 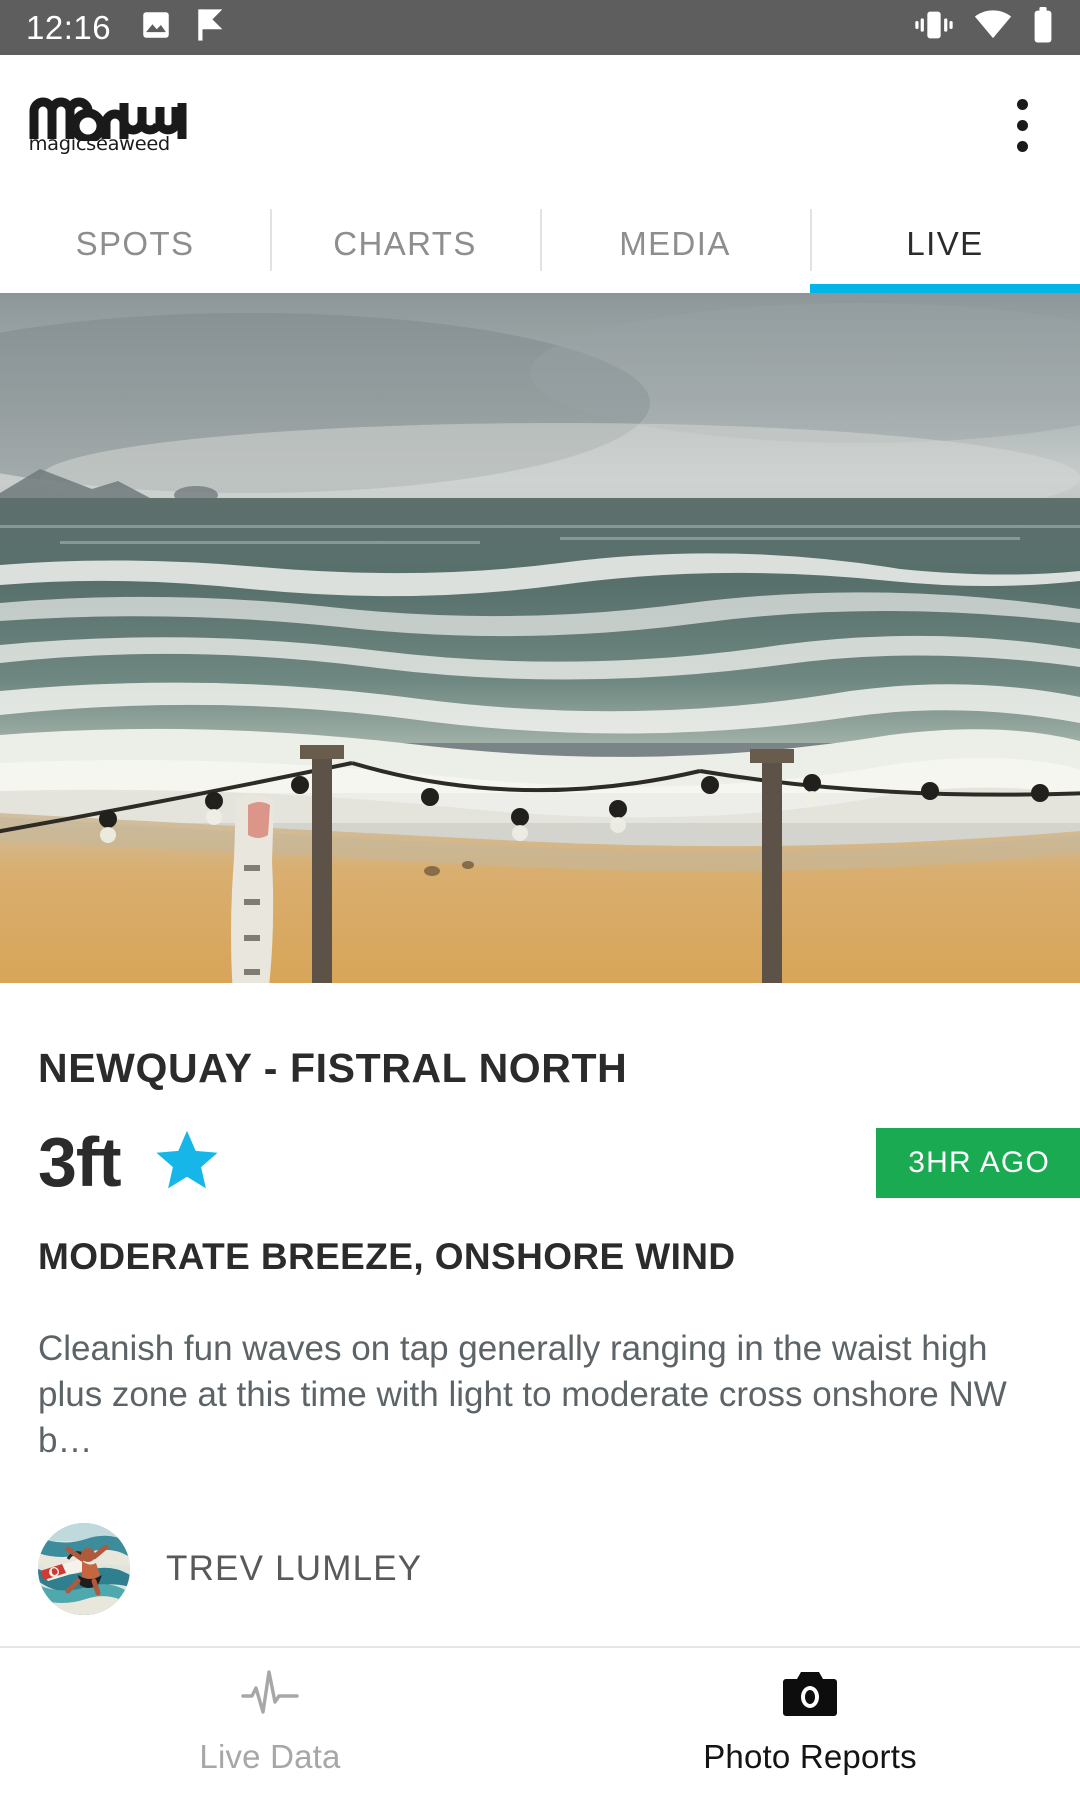 What do you see at coordinates (270, 1694) in the screenshot?
I see `pulse-icon` at bounding box center [270, 1694].